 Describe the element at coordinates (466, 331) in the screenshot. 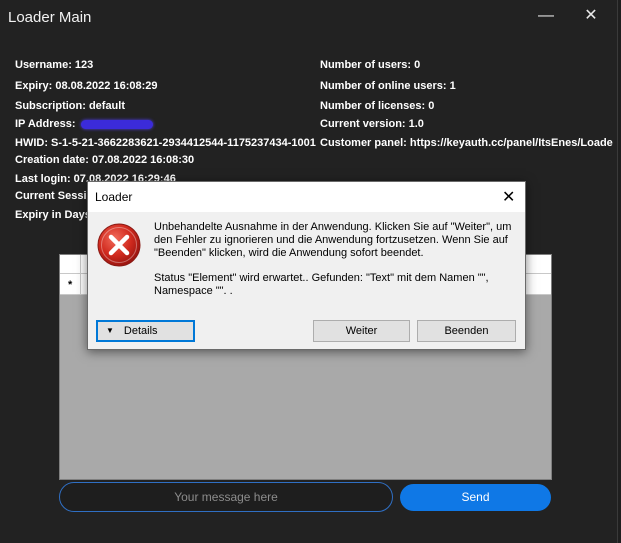

I see `quit-button: Beenden` at that location.